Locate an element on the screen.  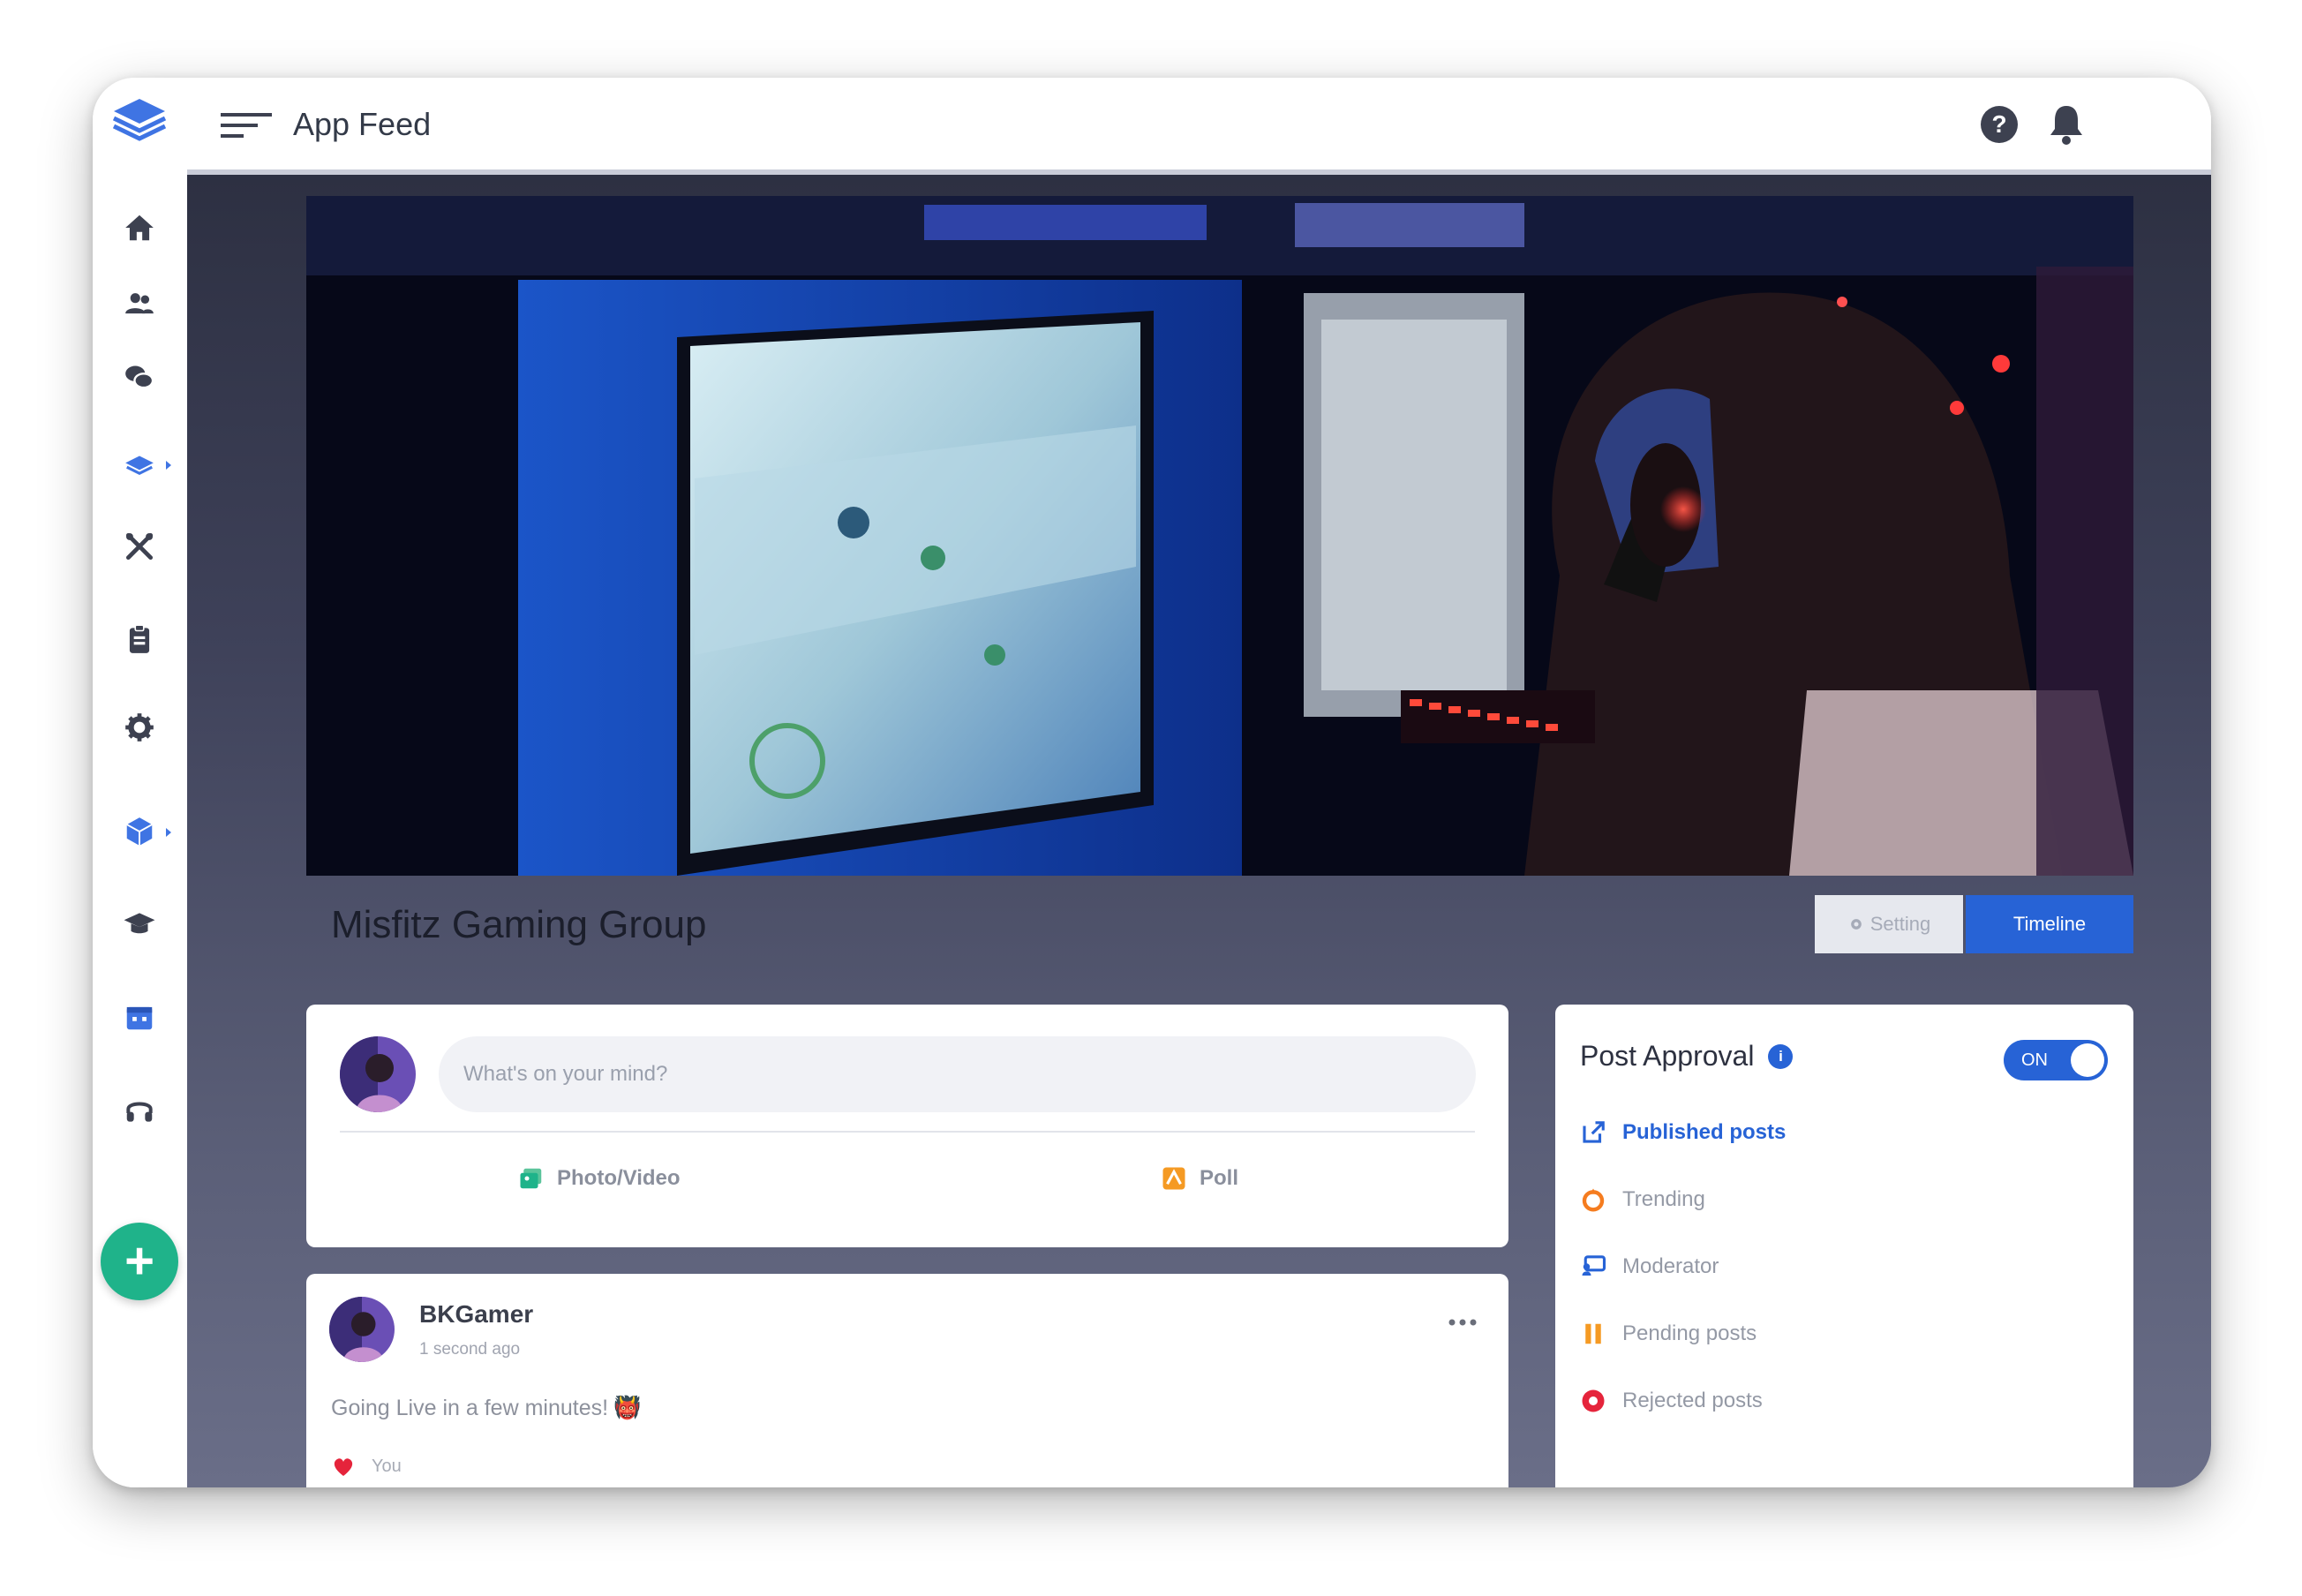
home-icon is located at coordinates (139, 227).